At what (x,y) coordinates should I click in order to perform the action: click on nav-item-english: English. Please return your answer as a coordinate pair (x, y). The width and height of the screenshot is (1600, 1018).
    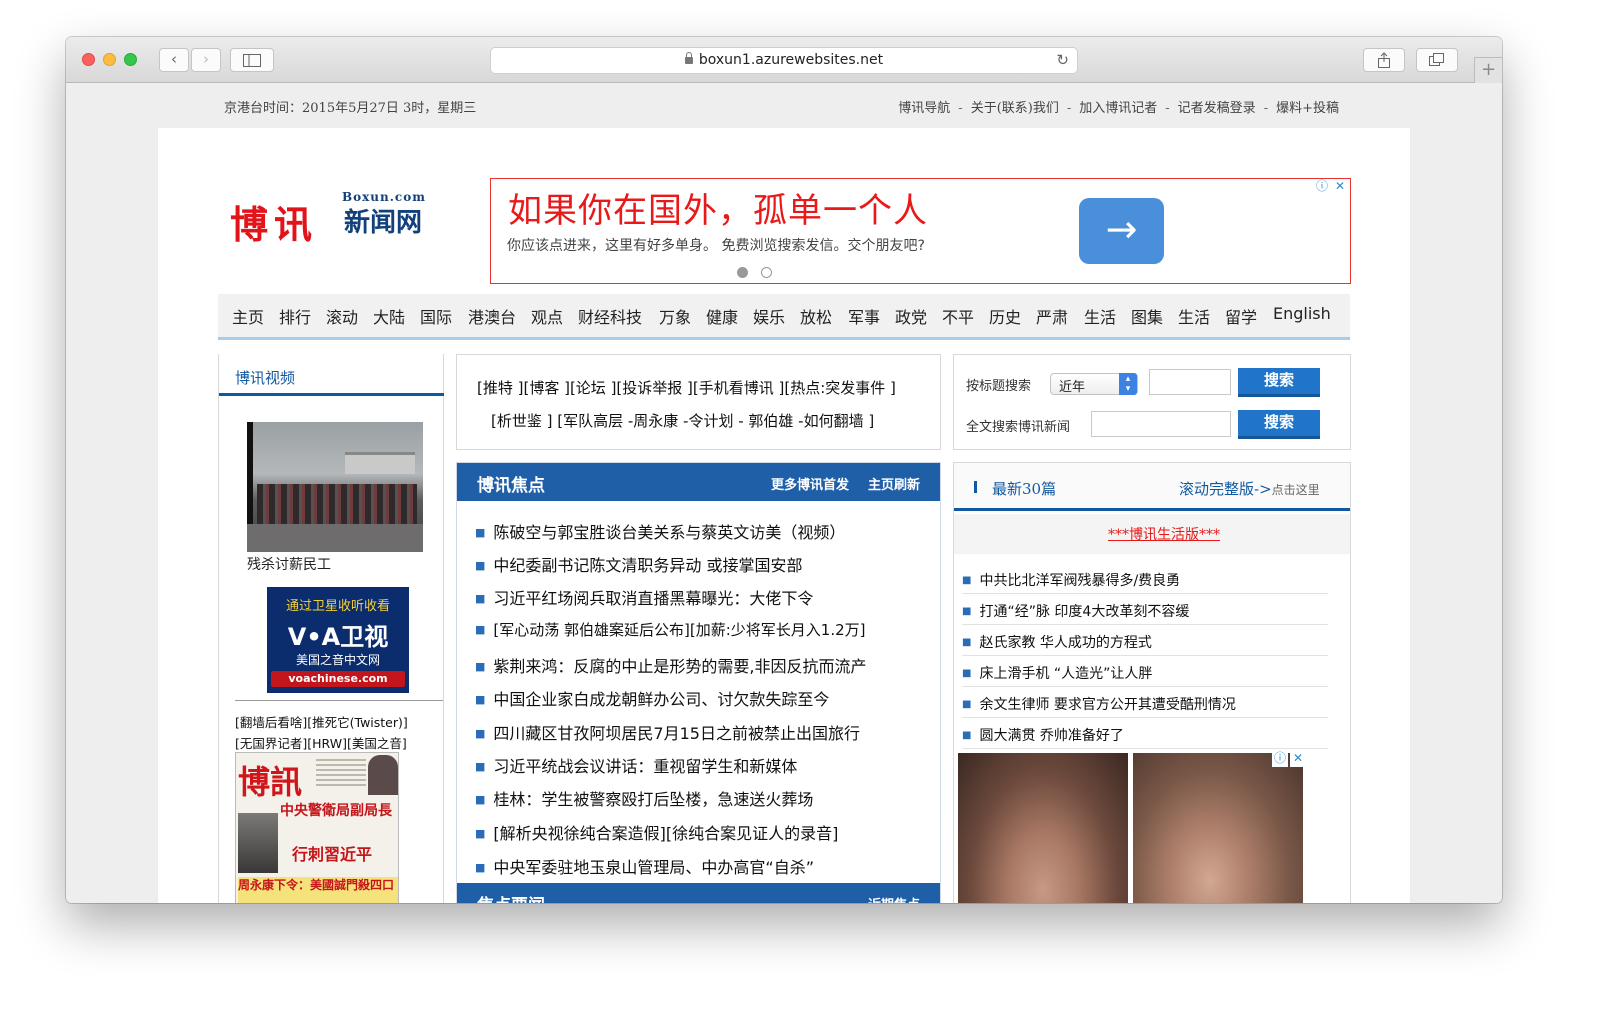
    Looking at the image, I should click on (1302, 313).